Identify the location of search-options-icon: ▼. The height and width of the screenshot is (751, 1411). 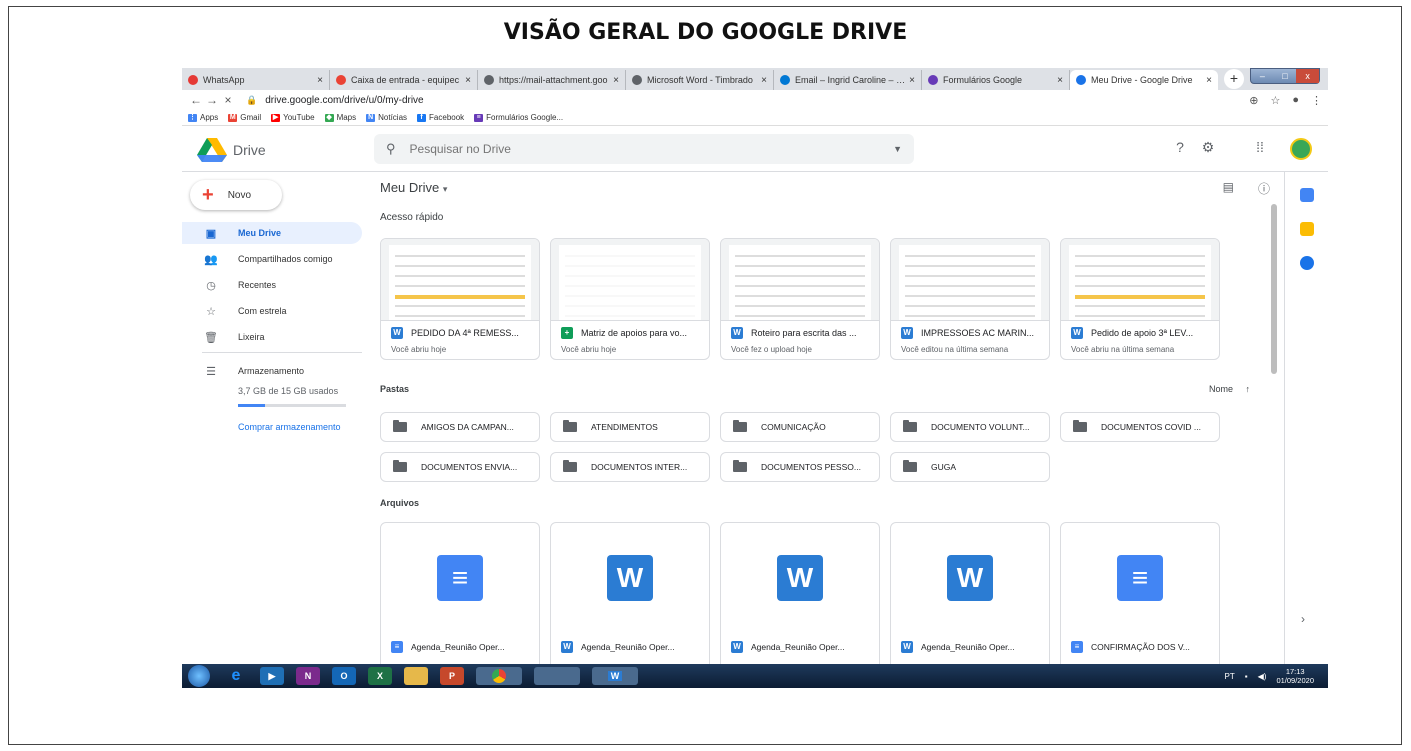
(897, 149).